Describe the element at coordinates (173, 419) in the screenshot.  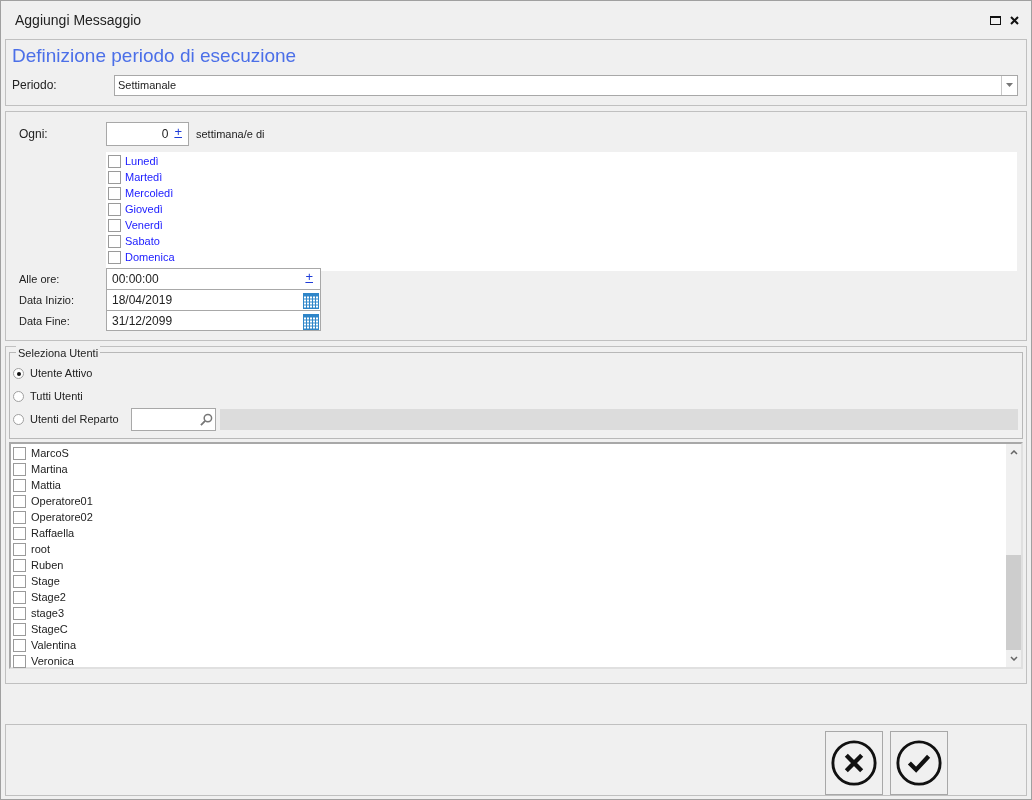
I see `department-search-field` at that location.